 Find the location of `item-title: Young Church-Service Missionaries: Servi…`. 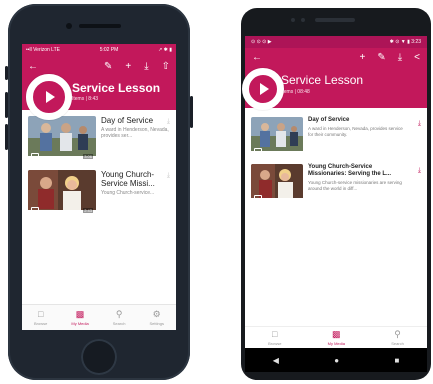

item-title: Young Church-Service Missionaries: Servi… is located at coordinates (350, 171).